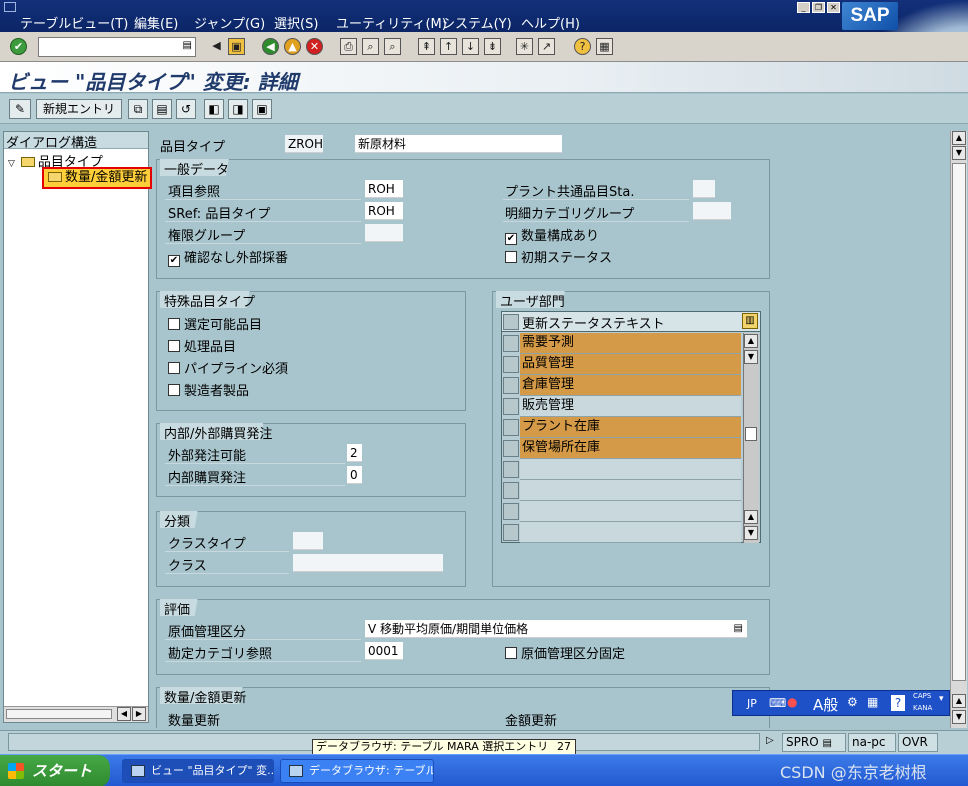 The image size is (968, 786). What do you see at coordinates (215, 323) in the screenshot?
I see `configurable-material-checkbox: 選定可能品目` at bounding box center [215, 323].